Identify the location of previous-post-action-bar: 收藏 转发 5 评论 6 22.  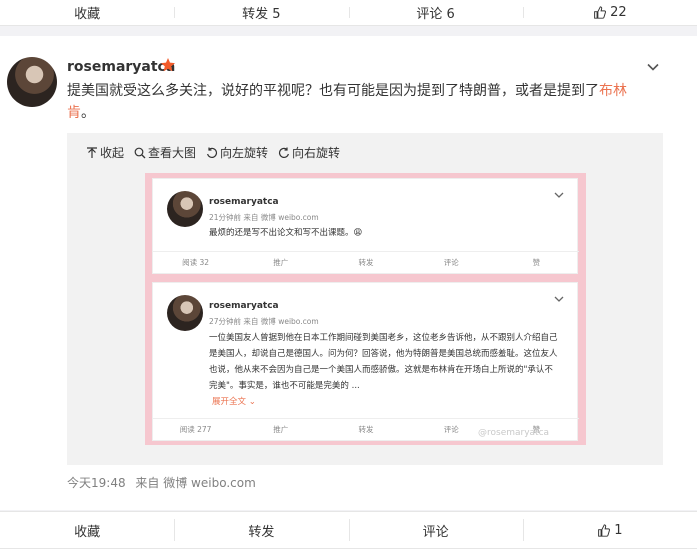
(348, 13).